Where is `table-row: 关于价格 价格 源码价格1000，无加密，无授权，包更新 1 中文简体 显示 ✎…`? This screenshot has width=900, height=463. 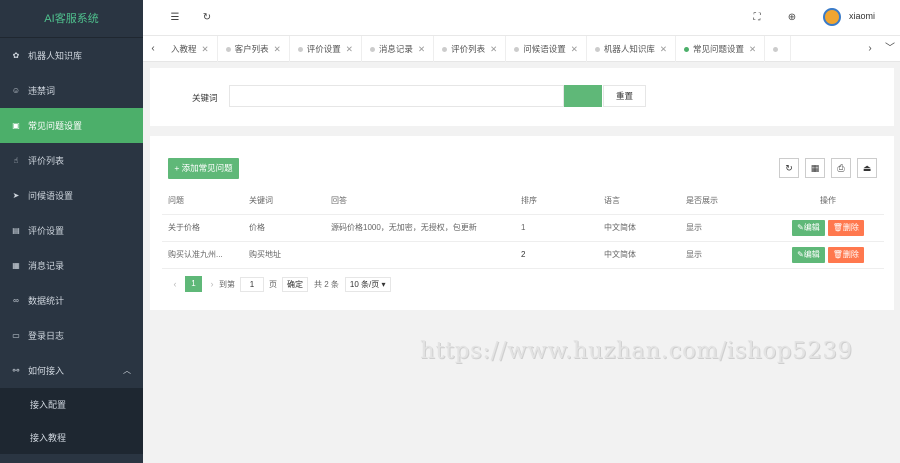 table-row: 关于价格 价格 源码价格1000，无加密，无授权，包更新 1 中文简体 显示 ✎… is located at coordinates (523, 228).